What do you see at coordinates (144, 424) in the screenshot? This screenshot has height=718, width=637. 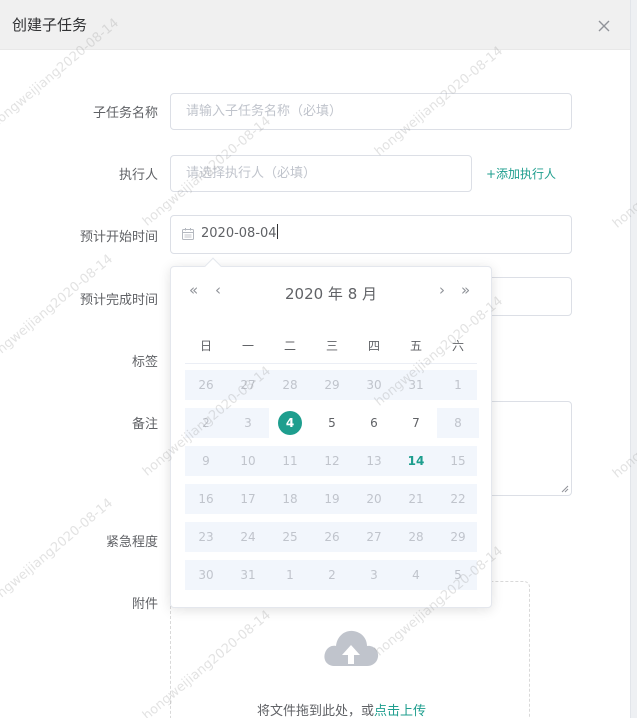 I see `remark-label: 备注` at bounding box center [144, 424].